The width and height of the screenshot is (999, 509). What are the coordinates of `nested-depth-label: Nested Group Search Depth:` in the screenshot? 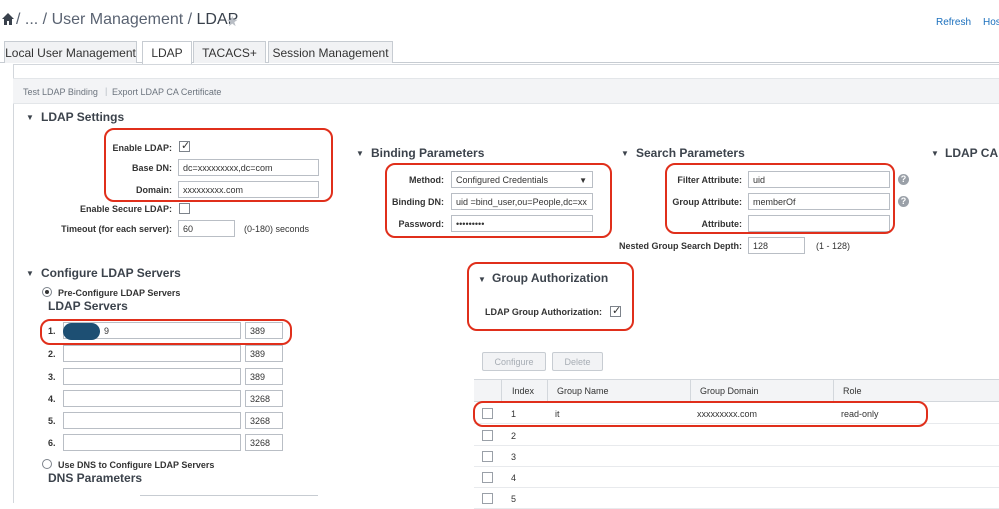 It's located at (680, 246).